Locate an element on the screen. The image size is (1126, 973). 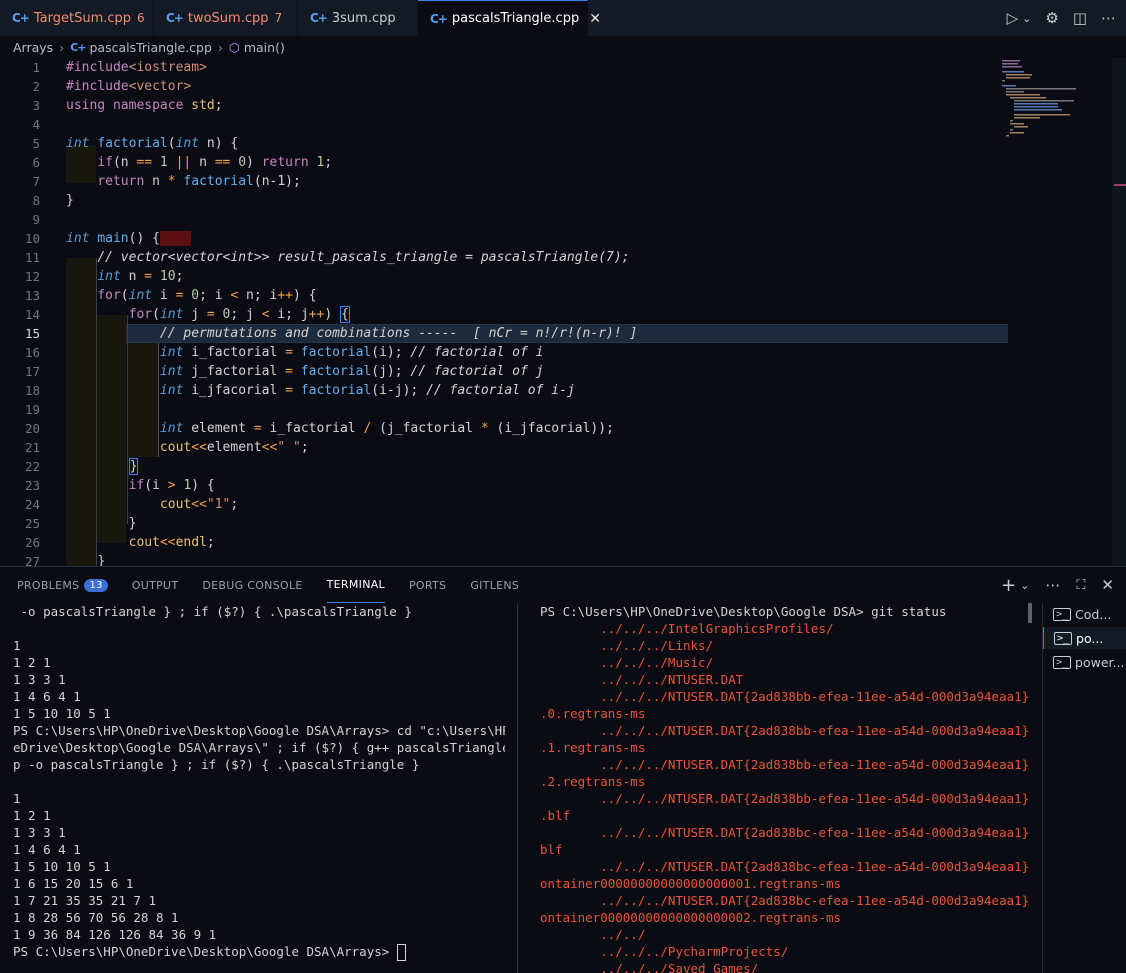
line-number: 1 is located at coordinates (36, 67).